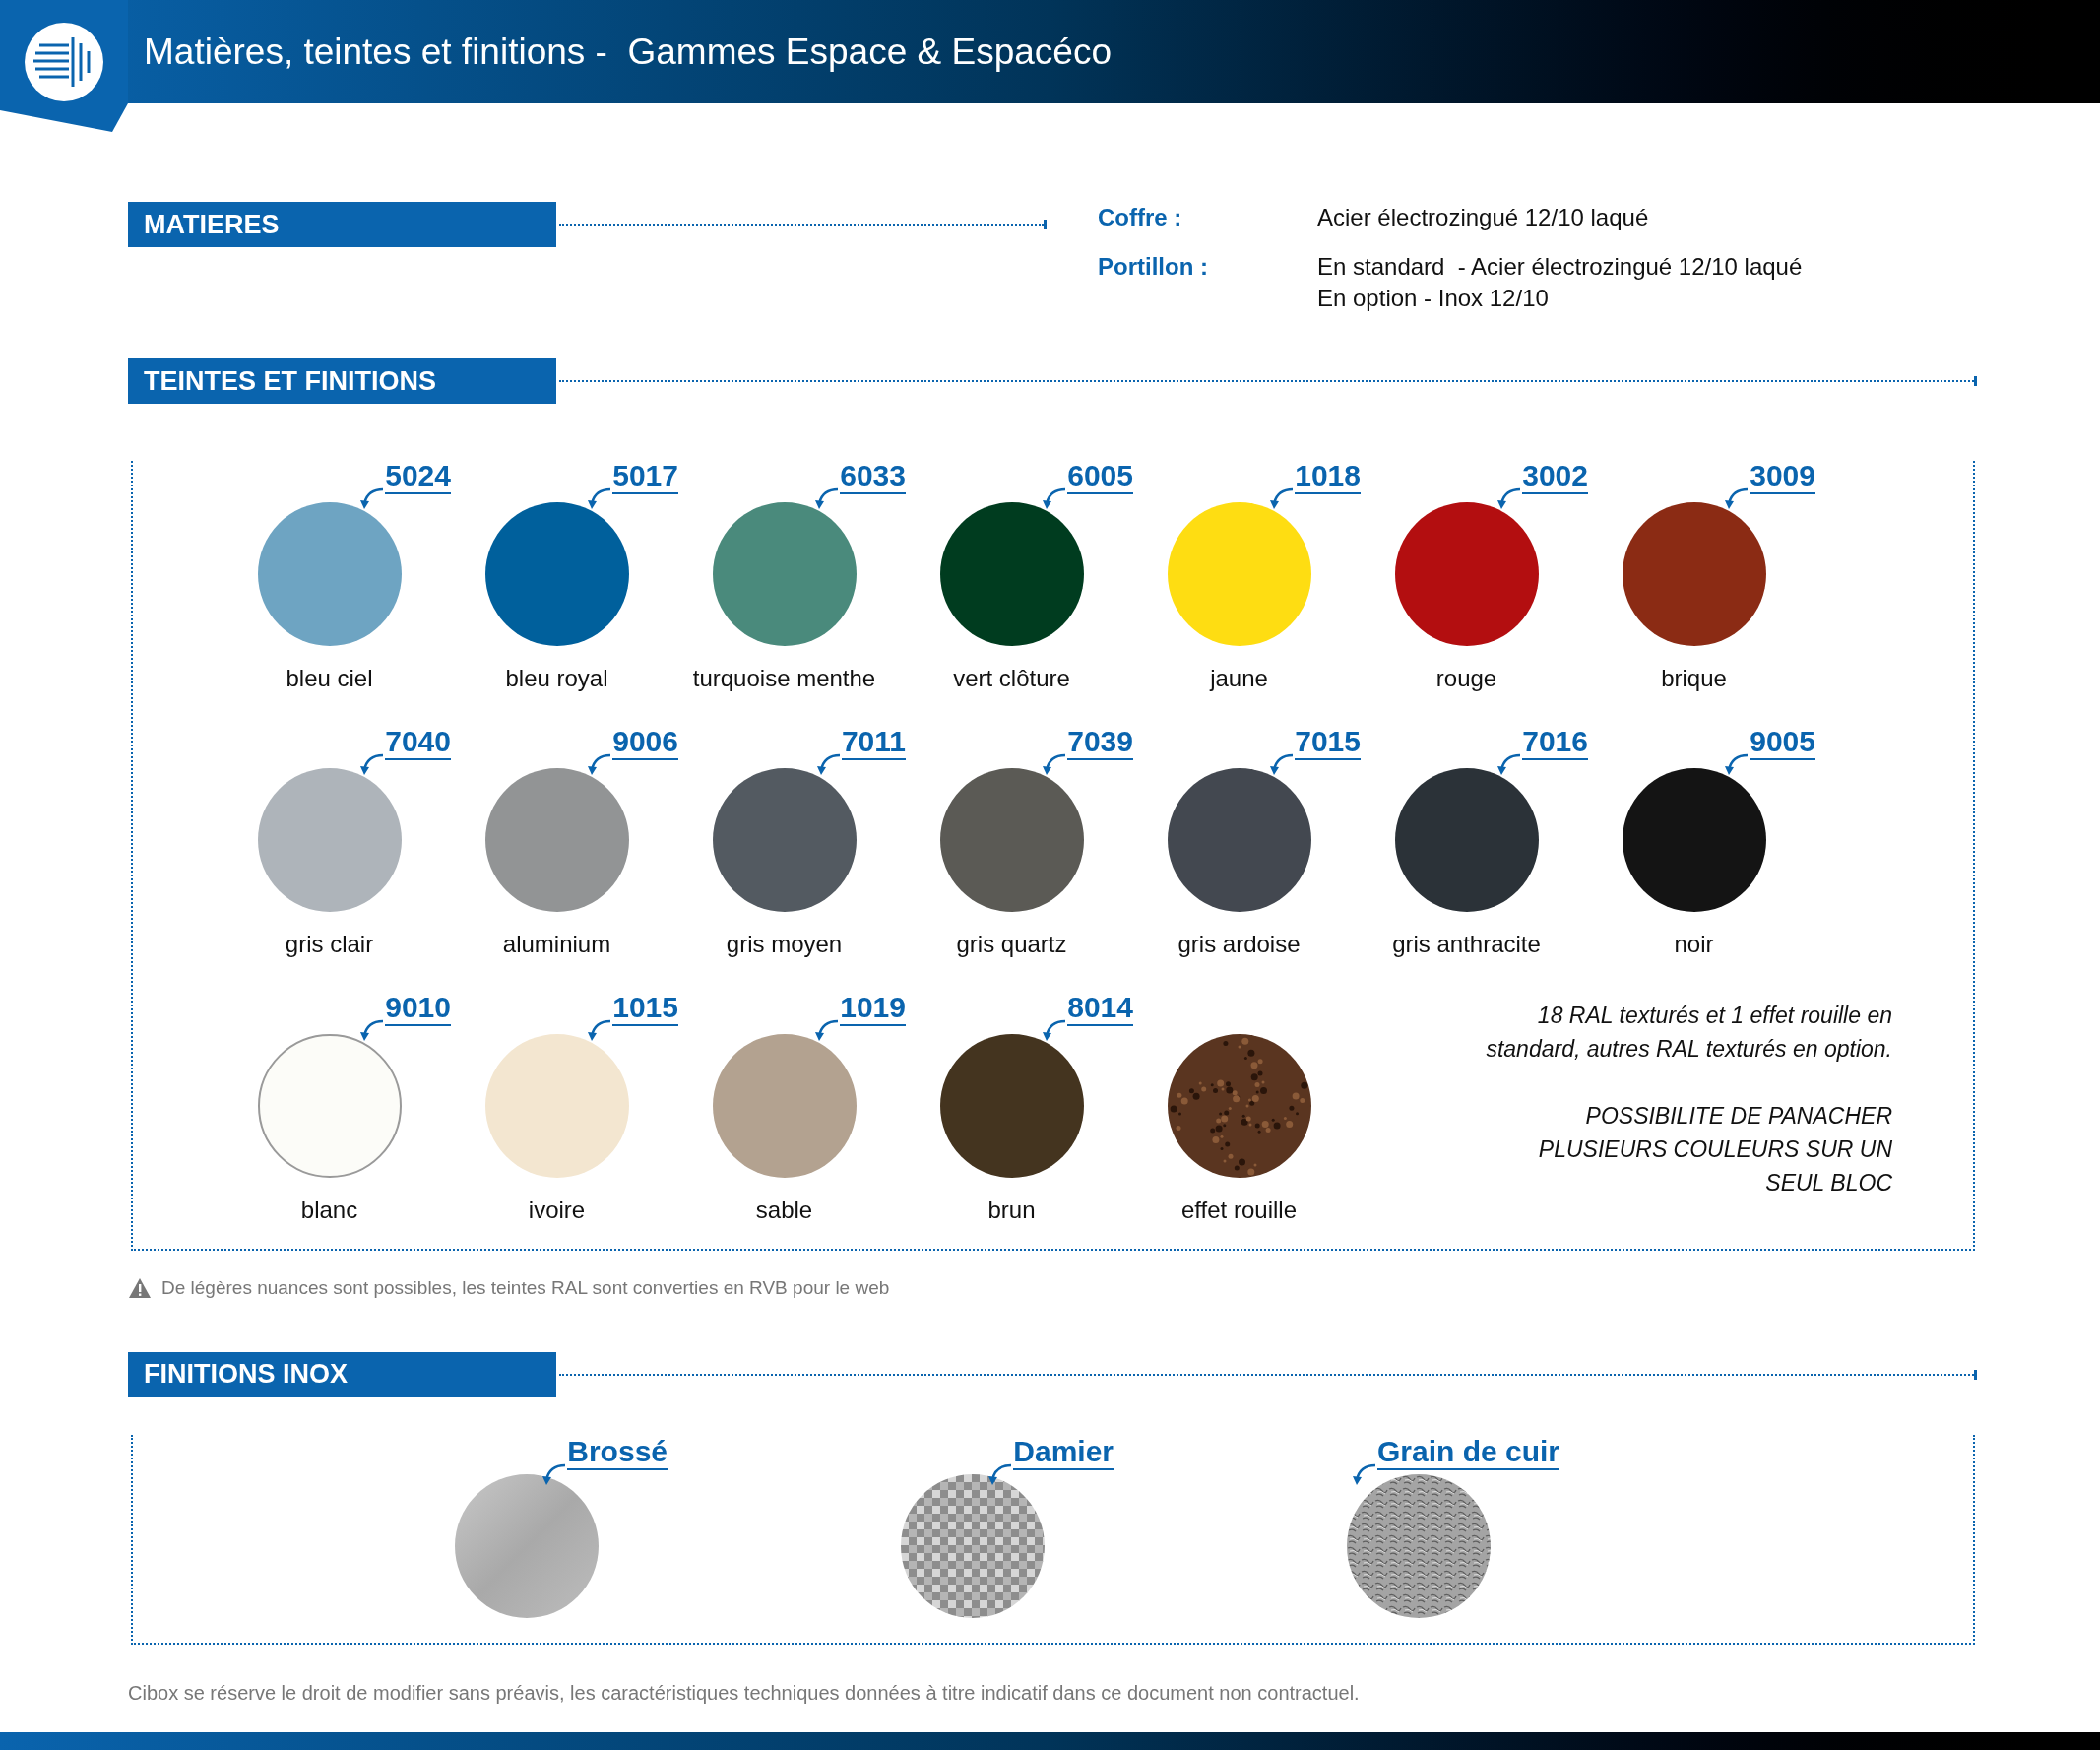  Describe the element at coordinates (645, 476) in the screenshot. I see `ral-code: 5017` at that location.